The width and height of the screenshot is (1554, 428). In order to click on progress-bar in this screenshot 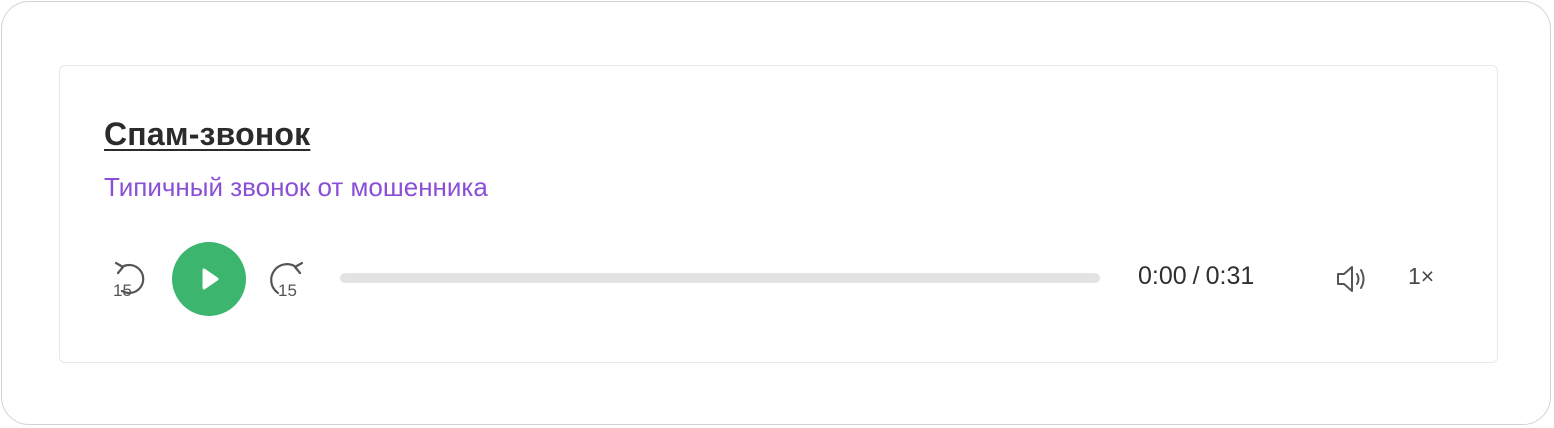, I will do `click(720, 278)`.